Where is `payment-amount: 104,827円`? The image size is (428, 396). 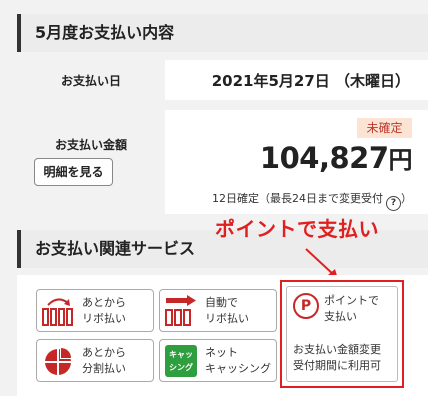 payment-amount: 104,827円 is located at coordinates (336, 157).